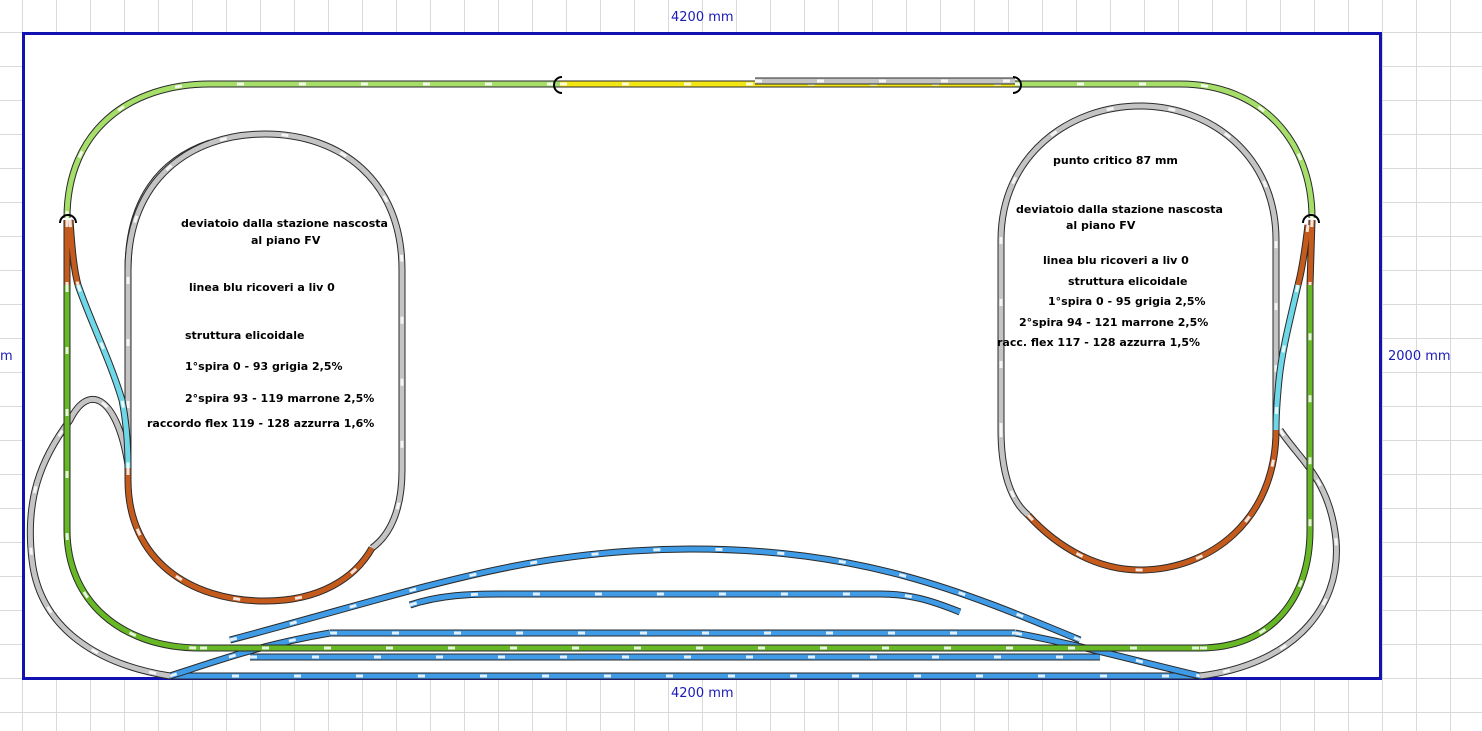 This screenshot has width=1482, height=731. Describe the element at coordinates (261, 423) in the screenshot. I see `left-note-flex: raccordo flex 119 - 128 azzurra 1,6%` at that location.